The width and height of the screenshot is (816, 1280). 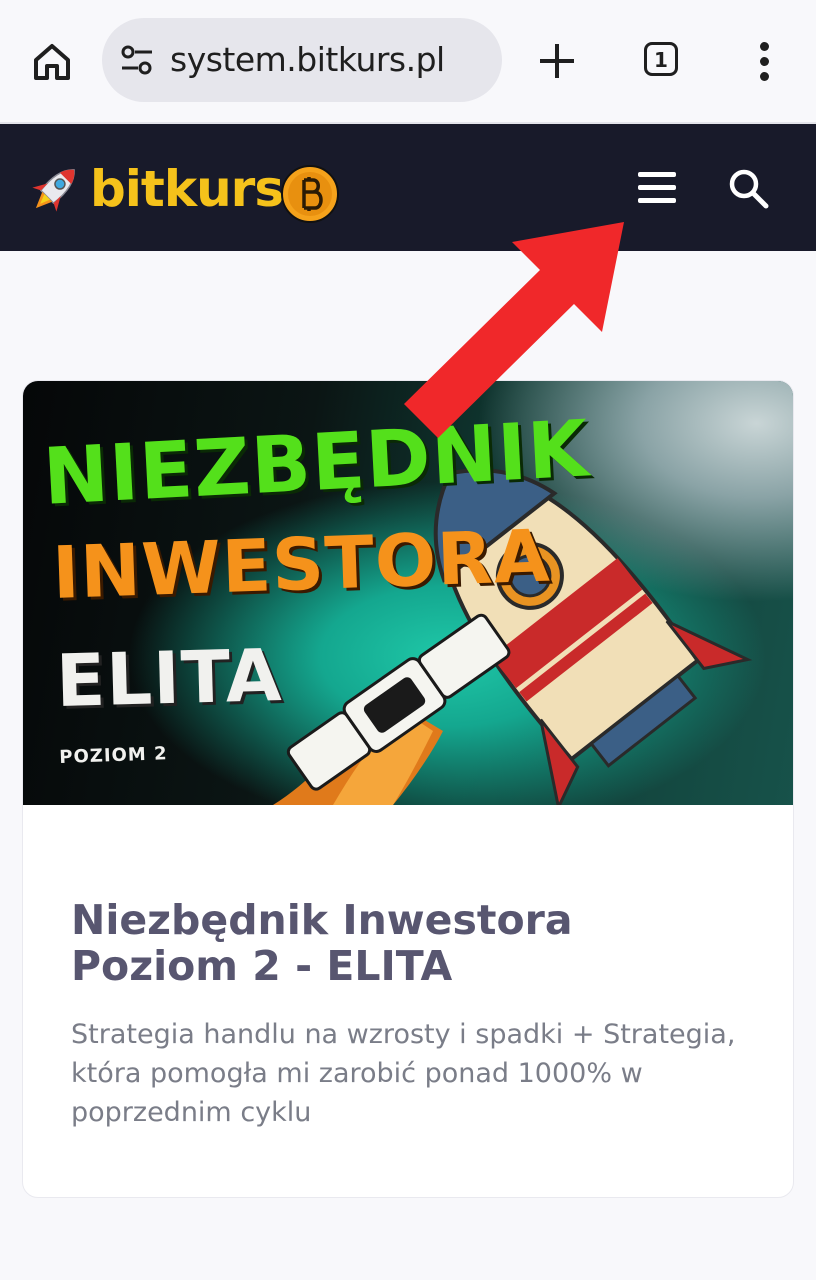 I want to click on banner-text-line4: POZIOM 2, so click(x=113, y=755).